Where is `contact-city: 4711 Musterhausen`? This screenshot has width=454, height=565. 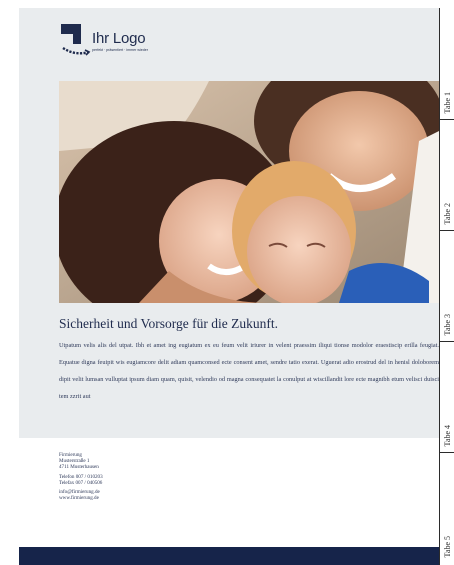
contact-city: 4711 Musterhausen is located at coordinates (79, 467).